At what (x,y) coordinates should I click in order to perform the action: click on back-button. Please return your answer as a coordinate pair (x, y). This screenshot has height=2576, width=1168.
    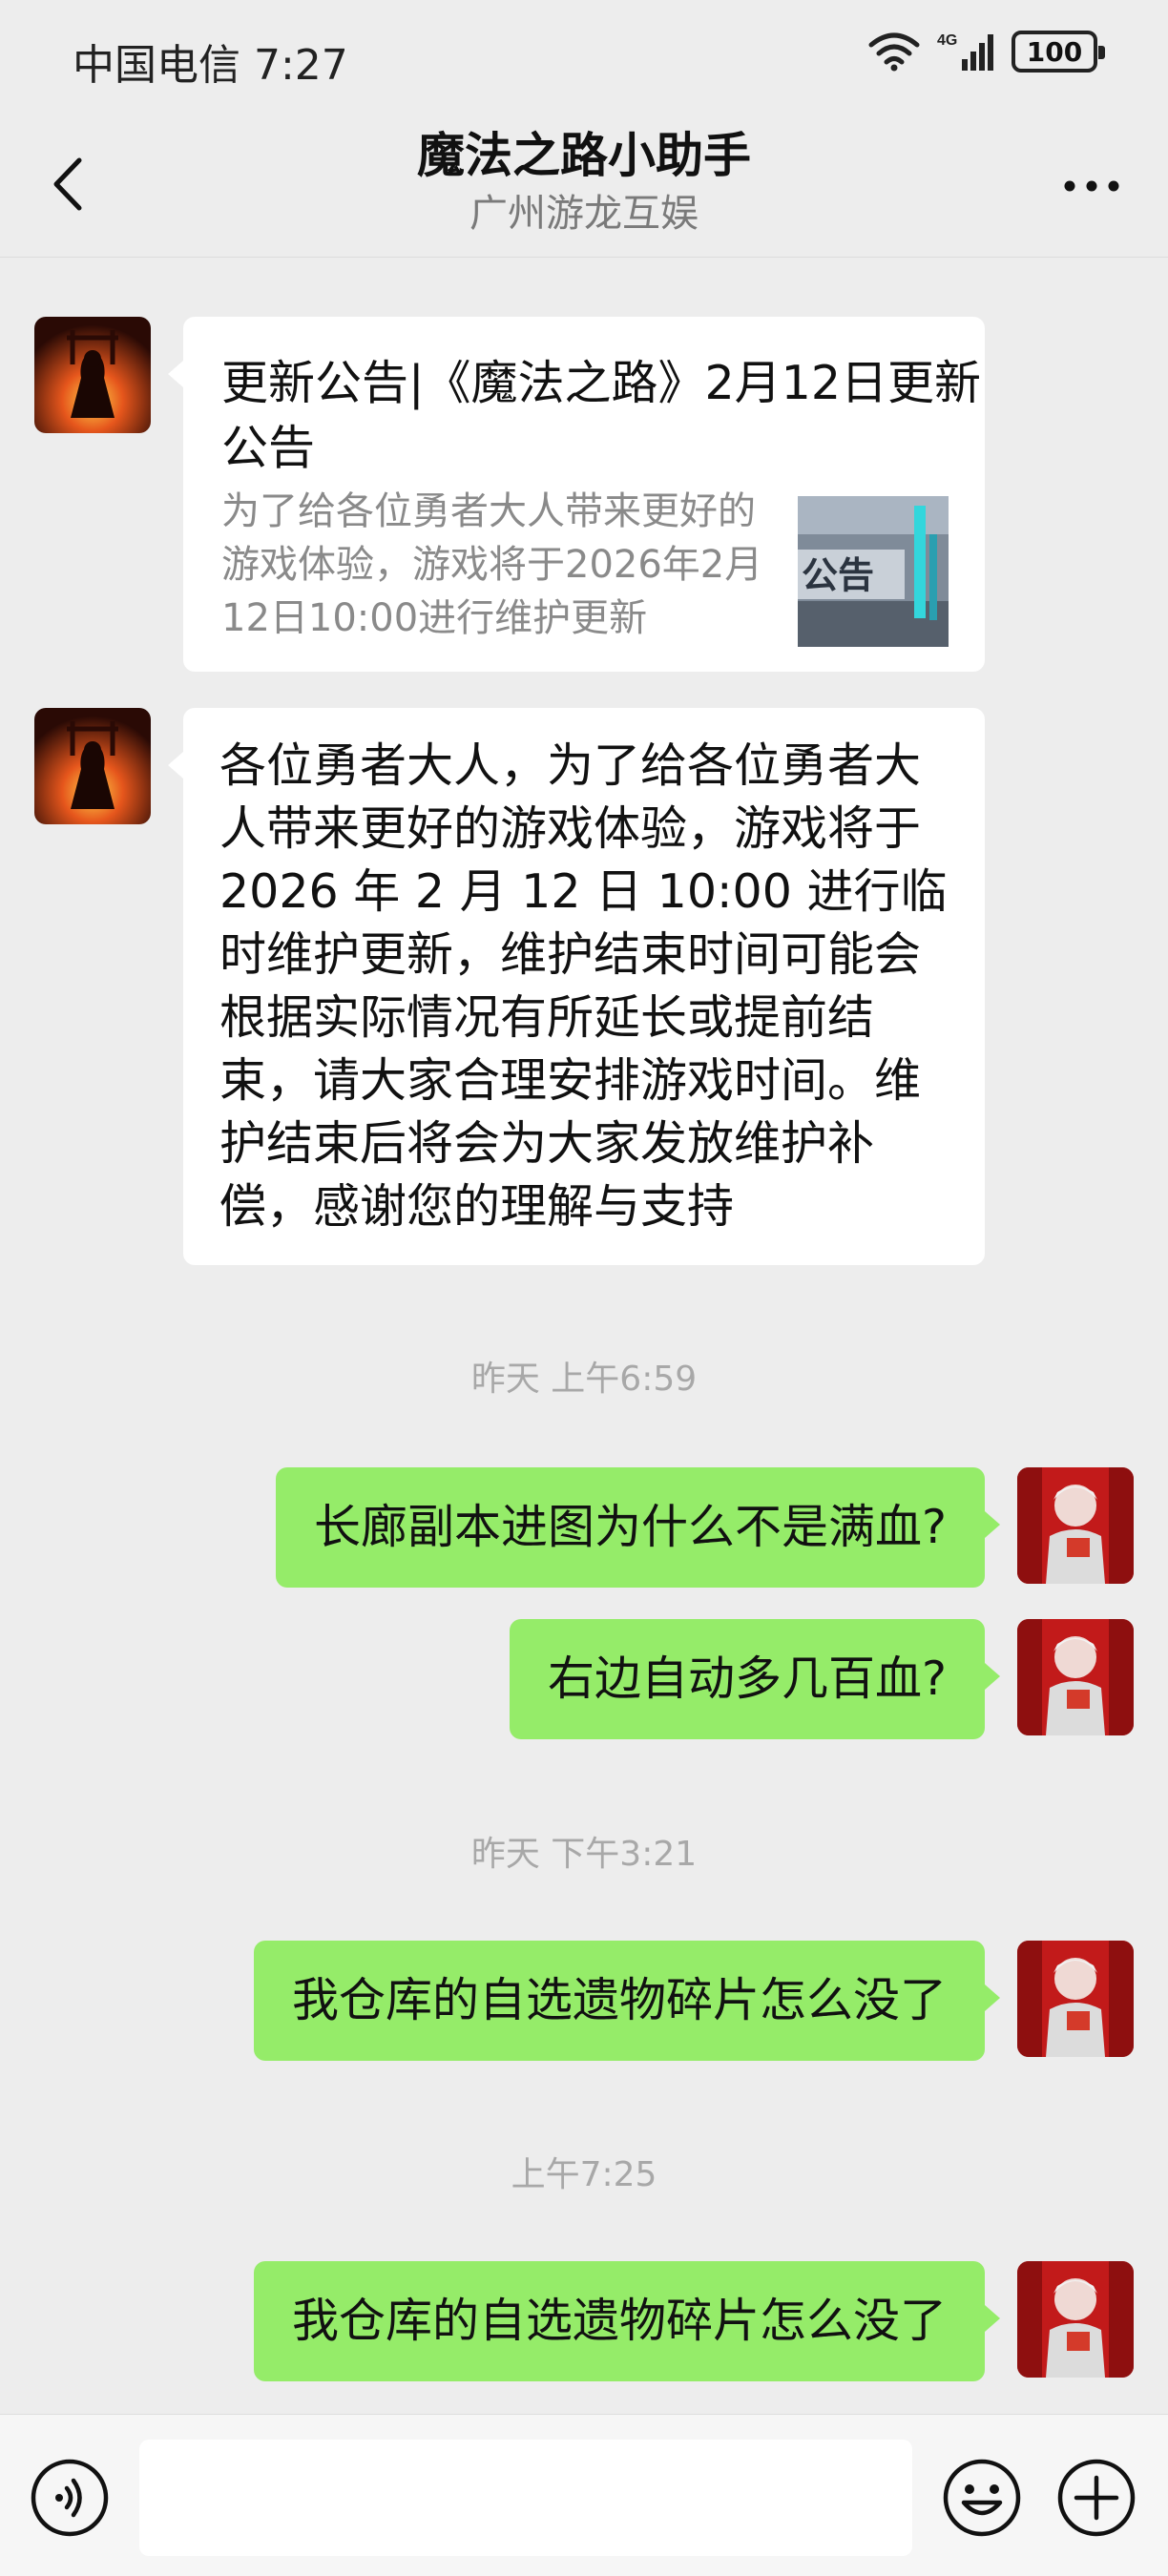
    Looking at the image, I should click on (66, 184).